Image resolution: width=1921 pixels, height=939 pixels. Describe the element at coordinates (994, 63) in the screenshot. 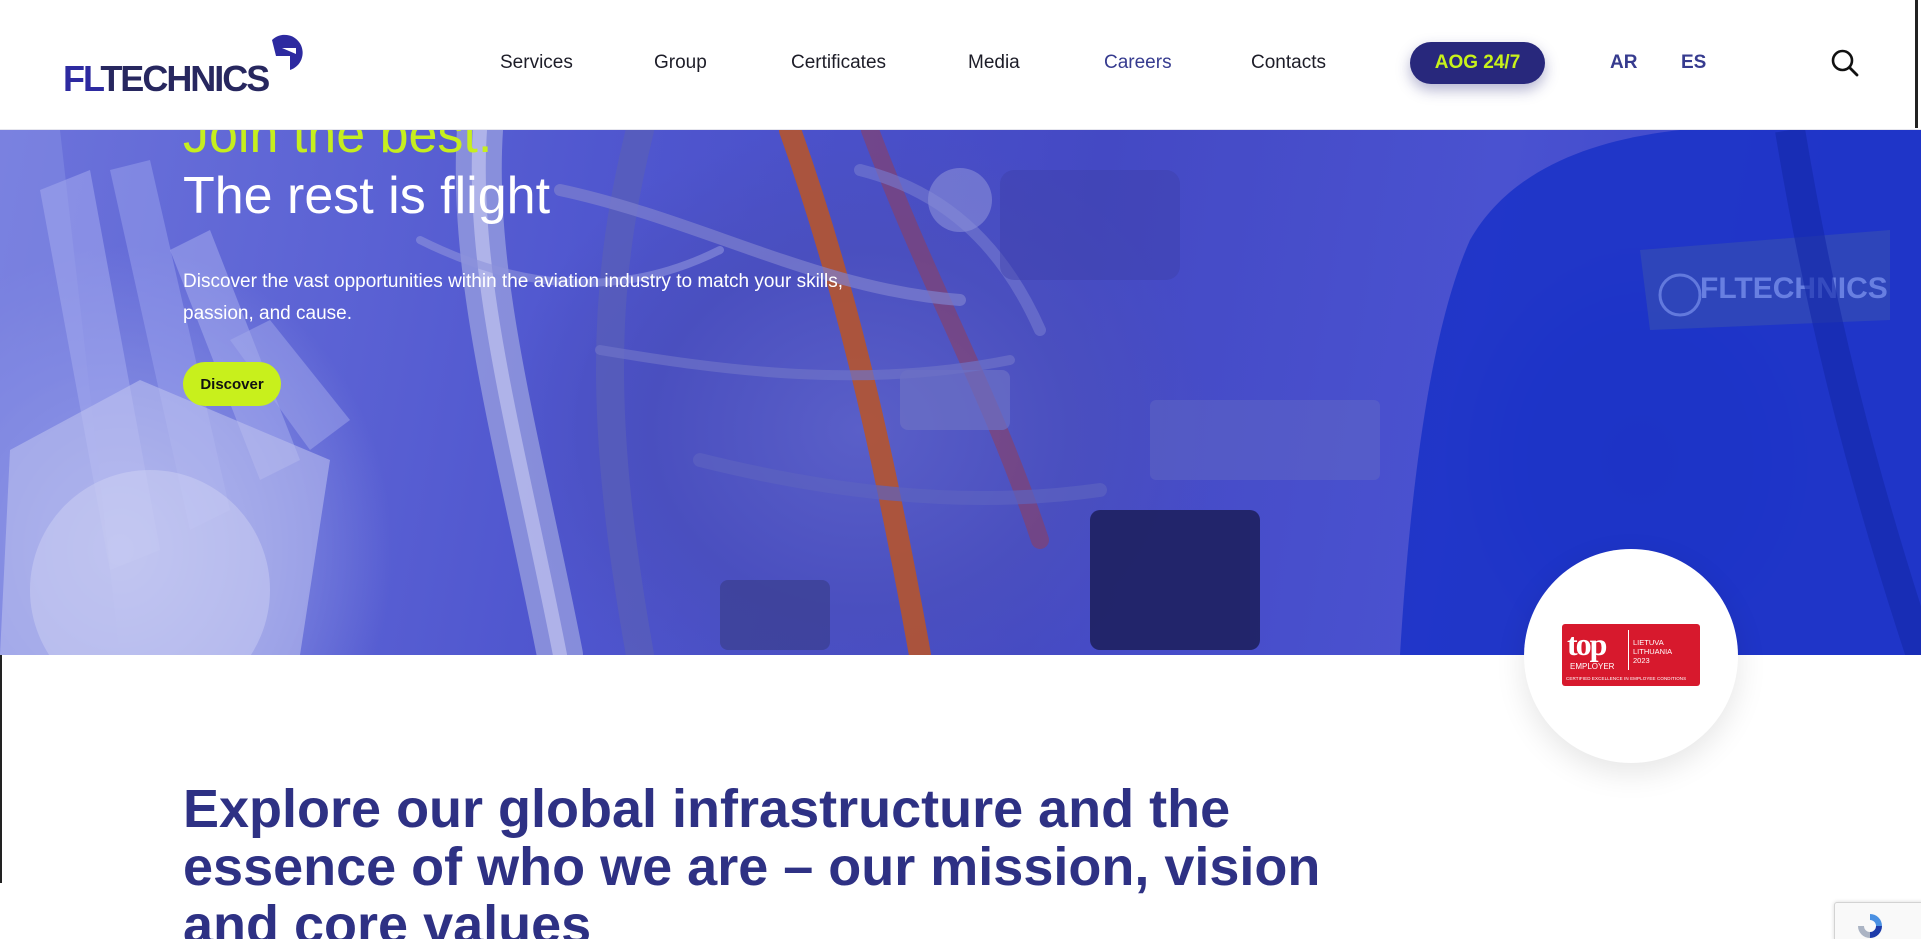

I see `nav-item-media: Media` at that location.